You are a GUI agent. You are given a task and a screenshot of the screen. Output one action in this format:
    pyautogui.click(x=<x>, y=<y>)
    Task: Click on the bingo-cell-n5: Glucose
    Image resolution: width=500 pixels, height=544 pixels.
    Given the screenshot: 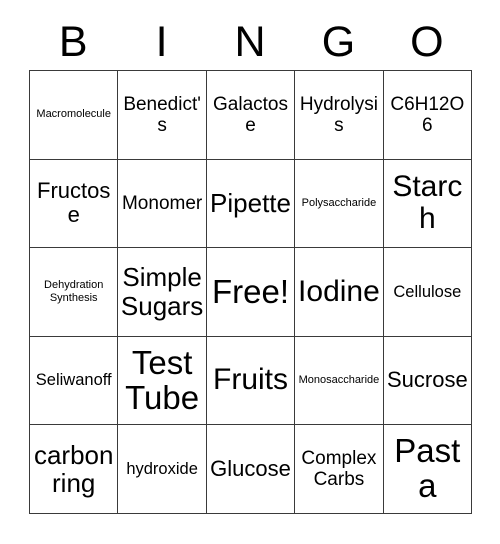 What is the action you would take?
    pyautogui.click(x=251, y=469)
    